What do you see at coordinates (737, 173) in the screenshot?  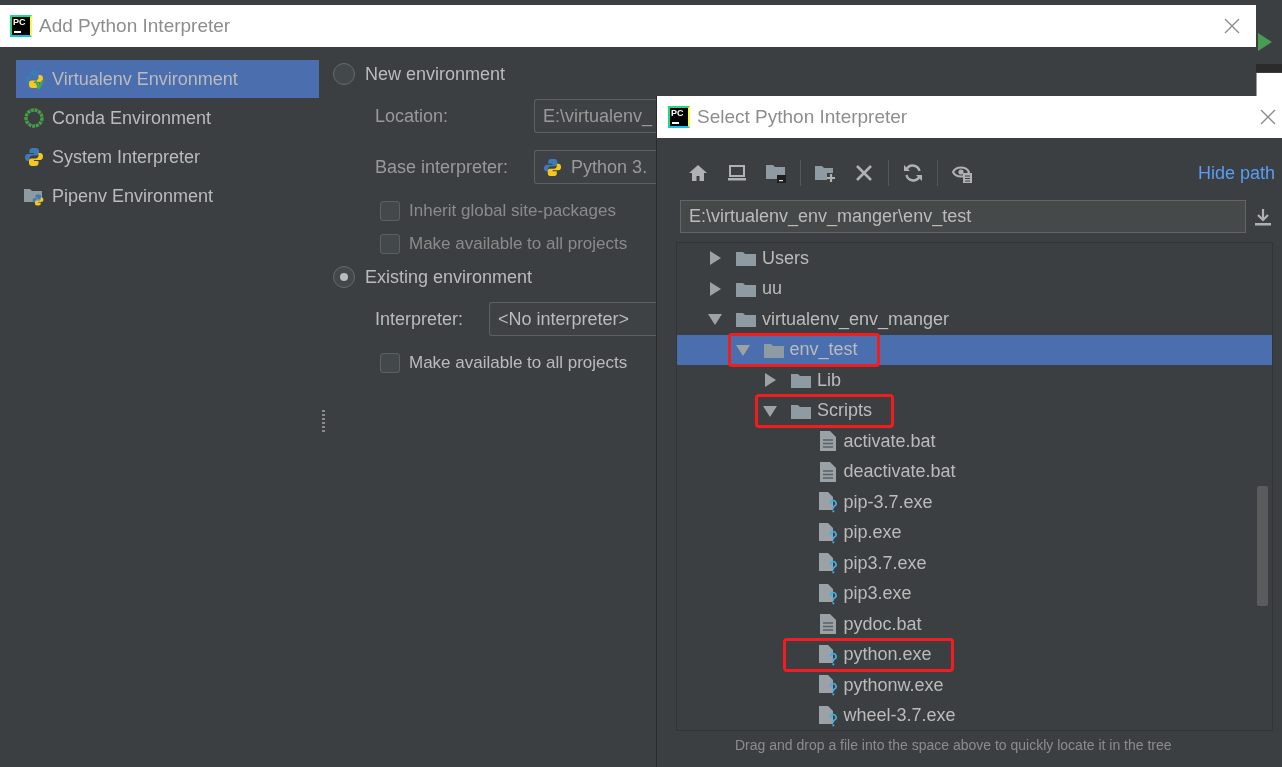 I see `monitor-icon` at bounding box center [737, 173].